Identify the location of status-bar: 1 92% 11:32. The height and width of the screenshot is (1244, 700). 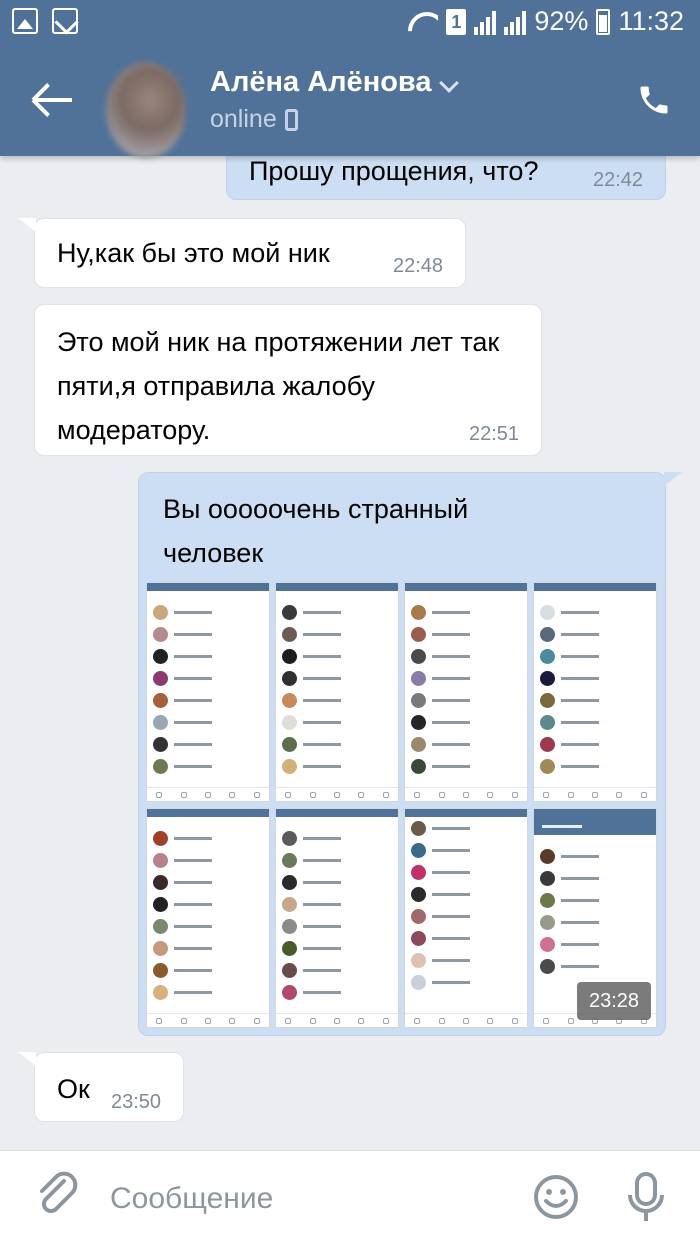
(350, 23).